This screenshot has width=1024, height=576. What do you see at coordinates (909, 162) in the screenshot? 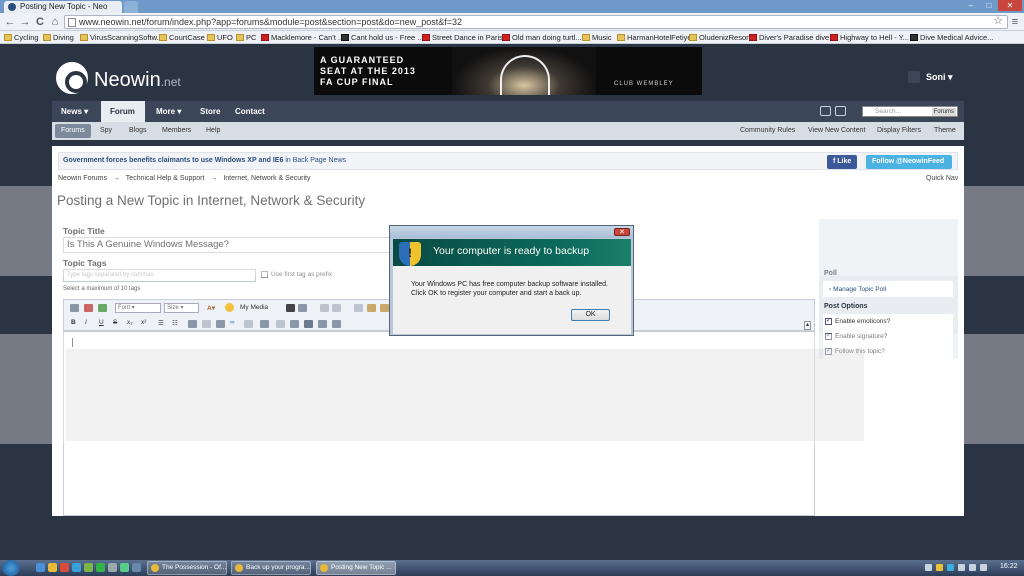
I see `twitter-follow-button: Follow @NeowinFeed` at bounding box center [909, 162].